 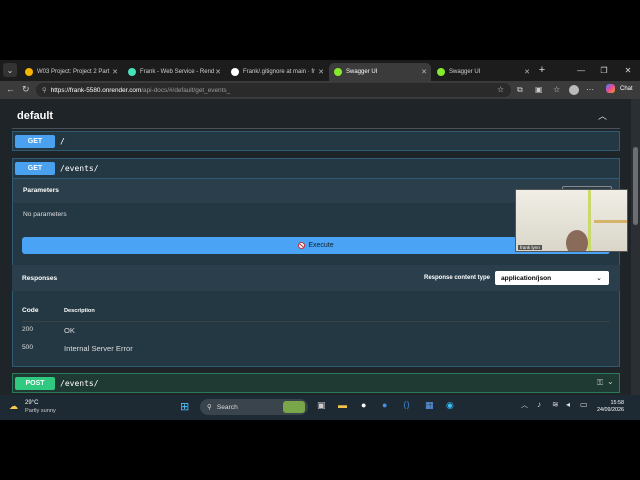 What do you see at coordinates (35, 116) in the screenshot?
I see `section-title: default` at bounding box center [35, 116].